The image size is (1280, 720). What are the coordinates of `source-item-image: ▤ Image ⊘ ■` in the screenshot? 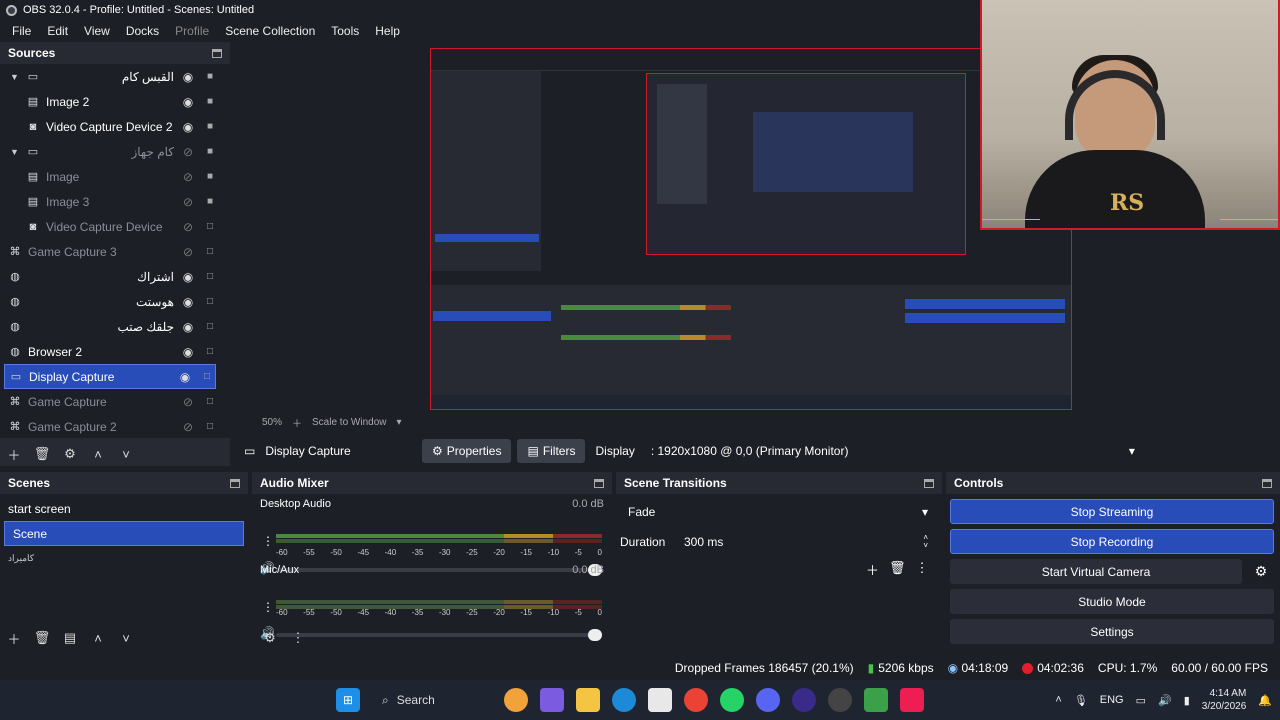 It's located at (115, 176).